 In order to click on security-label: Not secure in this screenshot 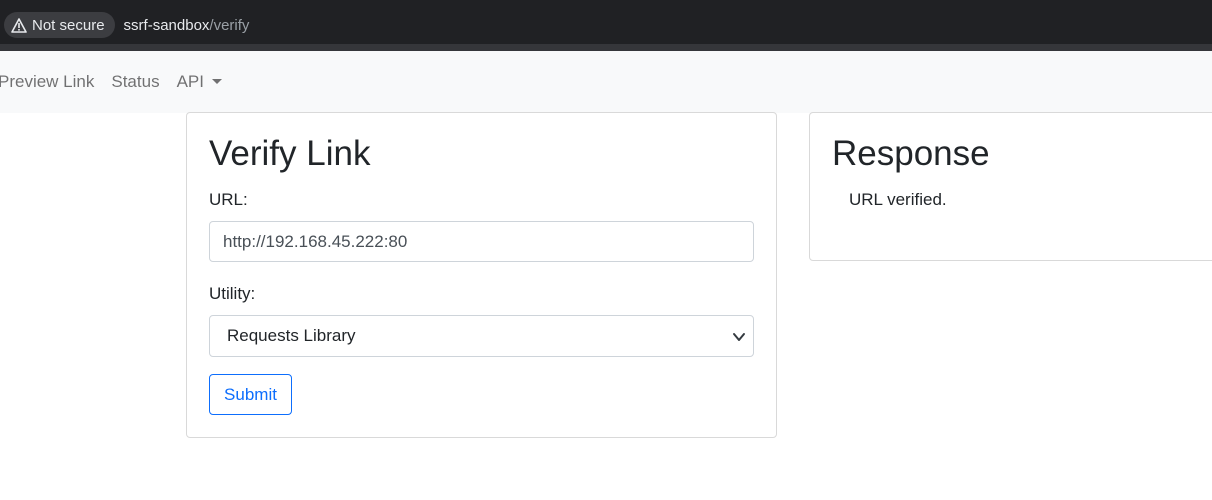, I will do `click(68, 25)`.